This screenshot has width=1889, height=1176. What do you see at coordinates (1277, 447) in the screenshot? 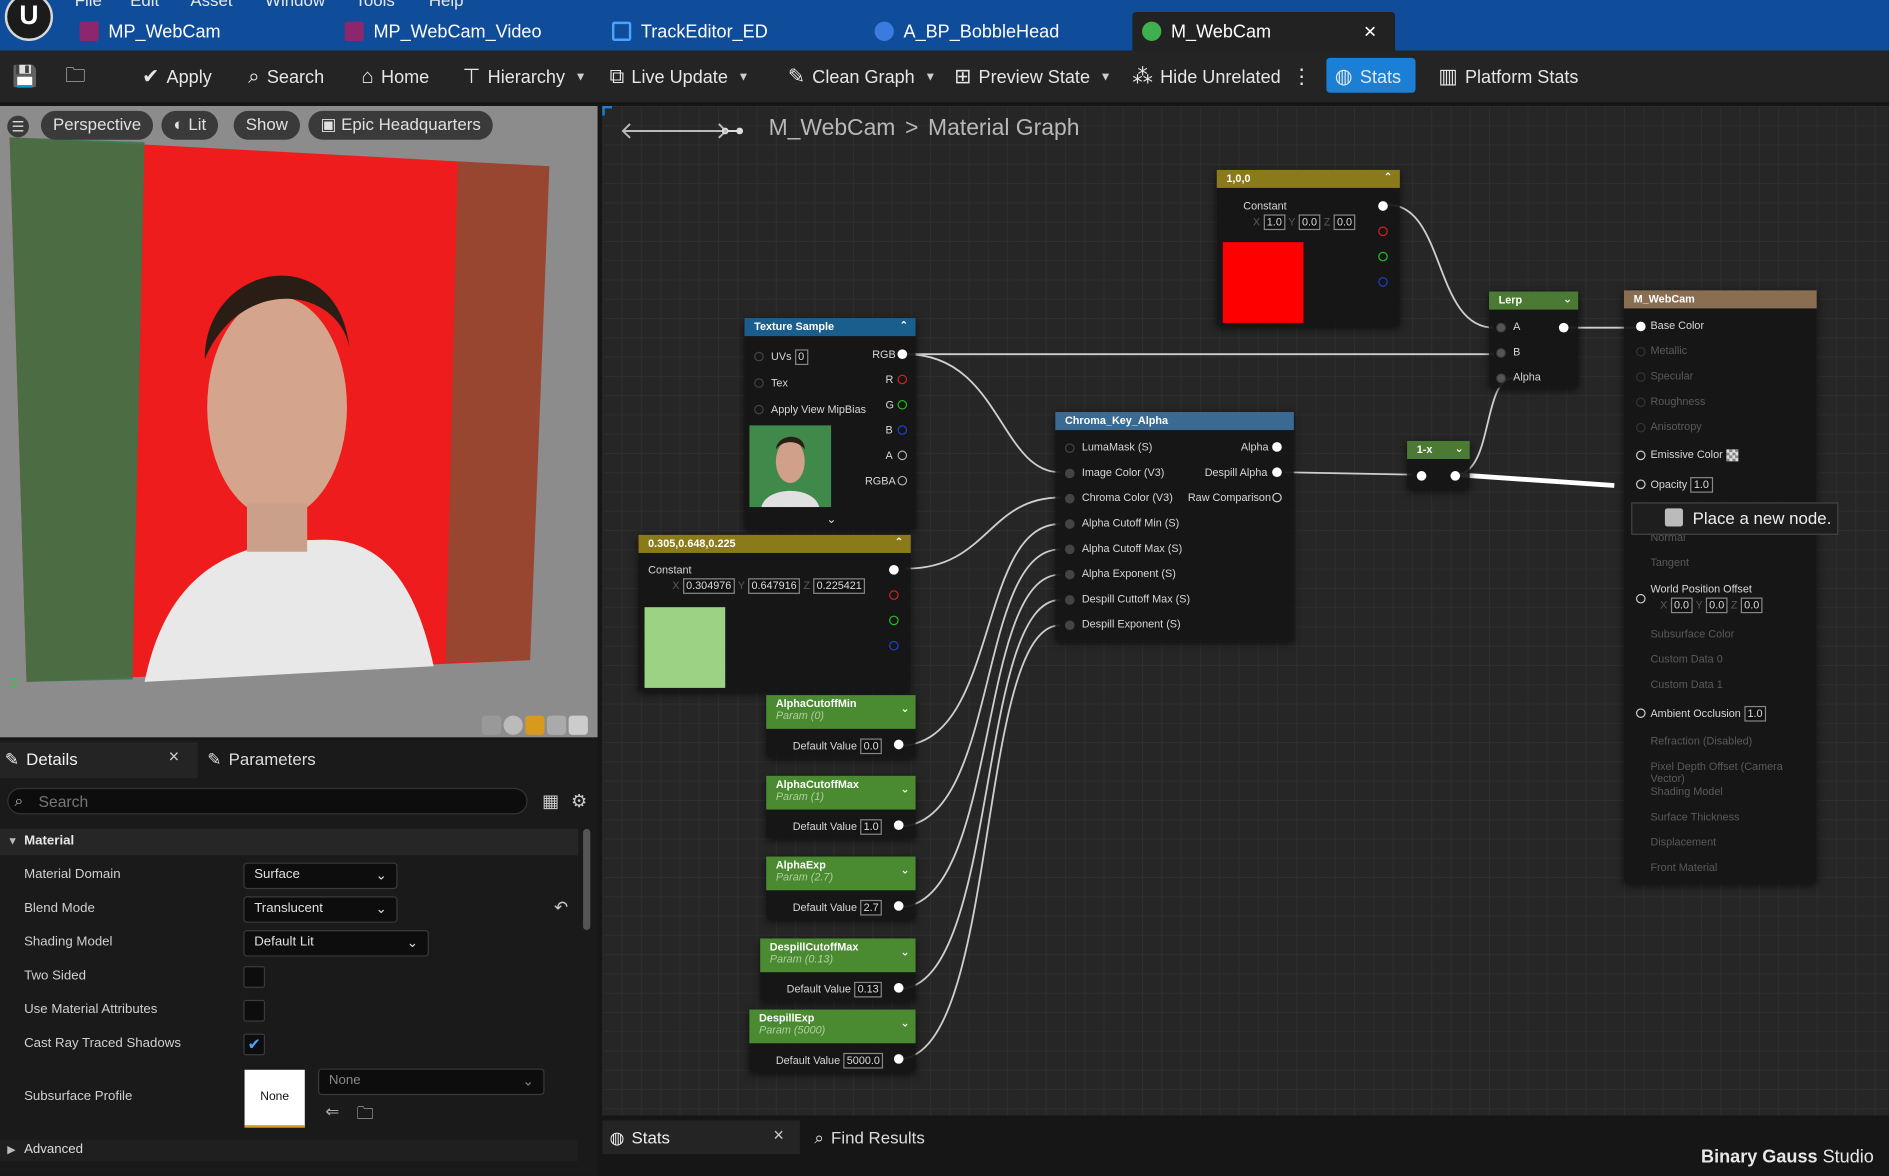
I see `alpha-output-pin` at bounding box center [1277, 447].